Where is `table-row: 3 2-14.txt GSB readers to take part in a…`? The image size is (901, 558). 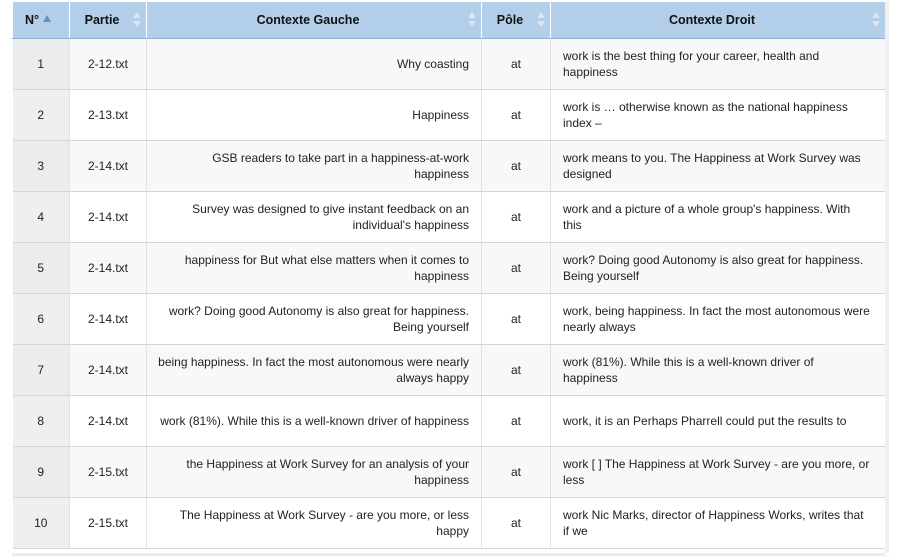 table-row: 3 2-14.txt GSB readers to take part in a… is located at coordinates (449, 166).